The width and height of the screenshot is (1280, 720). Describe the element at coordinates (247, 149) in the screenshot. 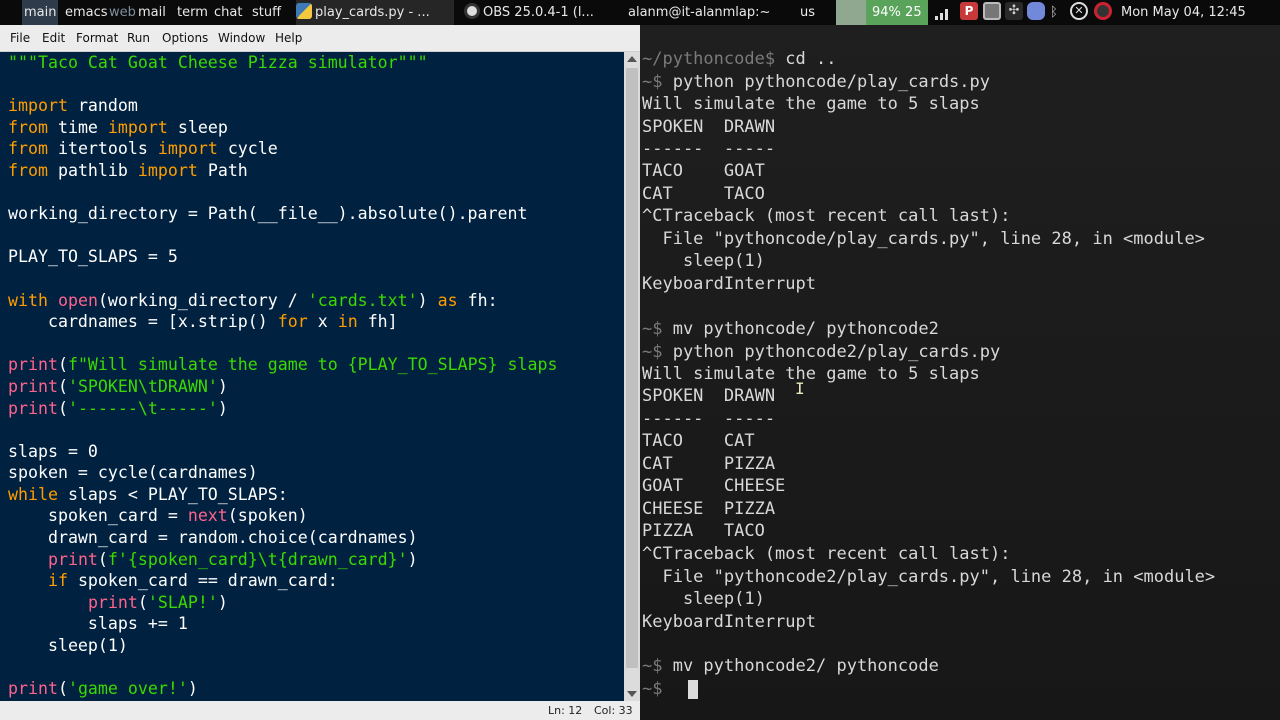

I see `code-token: cycle` at that location.